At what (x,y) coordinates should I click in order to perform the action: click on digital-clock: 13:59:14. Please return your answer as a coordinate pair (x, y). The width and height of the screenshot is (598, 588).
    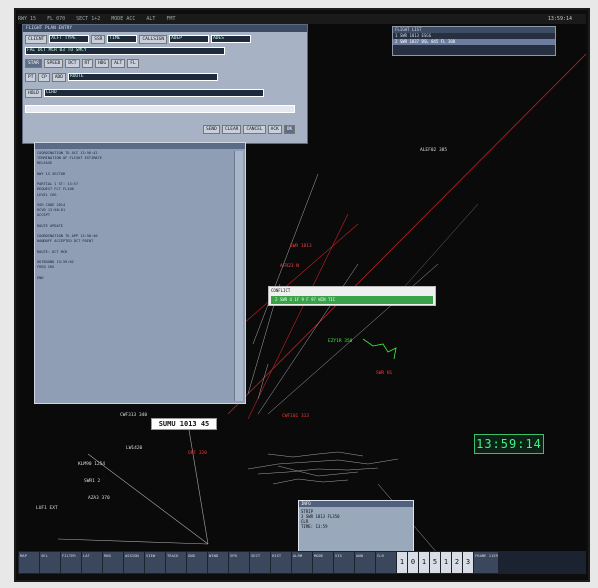
    Looking at the image, I should click on (509, 444).